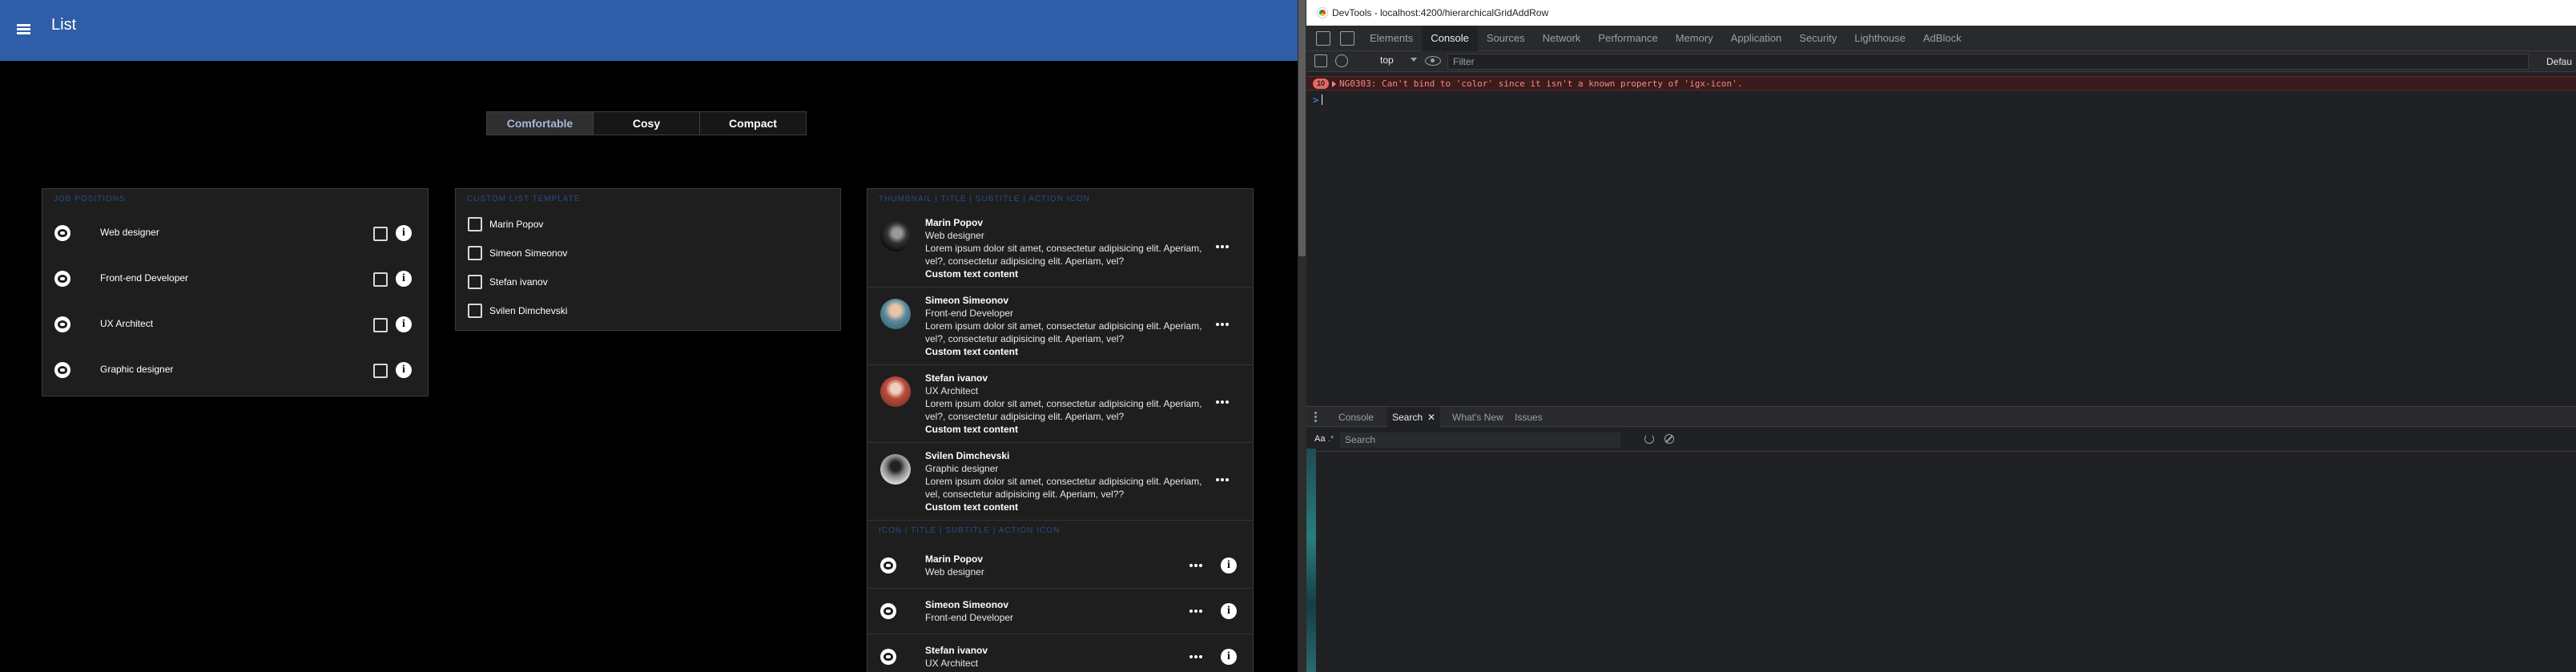  Describe the element at coordinates (648, 282) in the screenshot. I see `list-item: Stefan ivanov` at that location.